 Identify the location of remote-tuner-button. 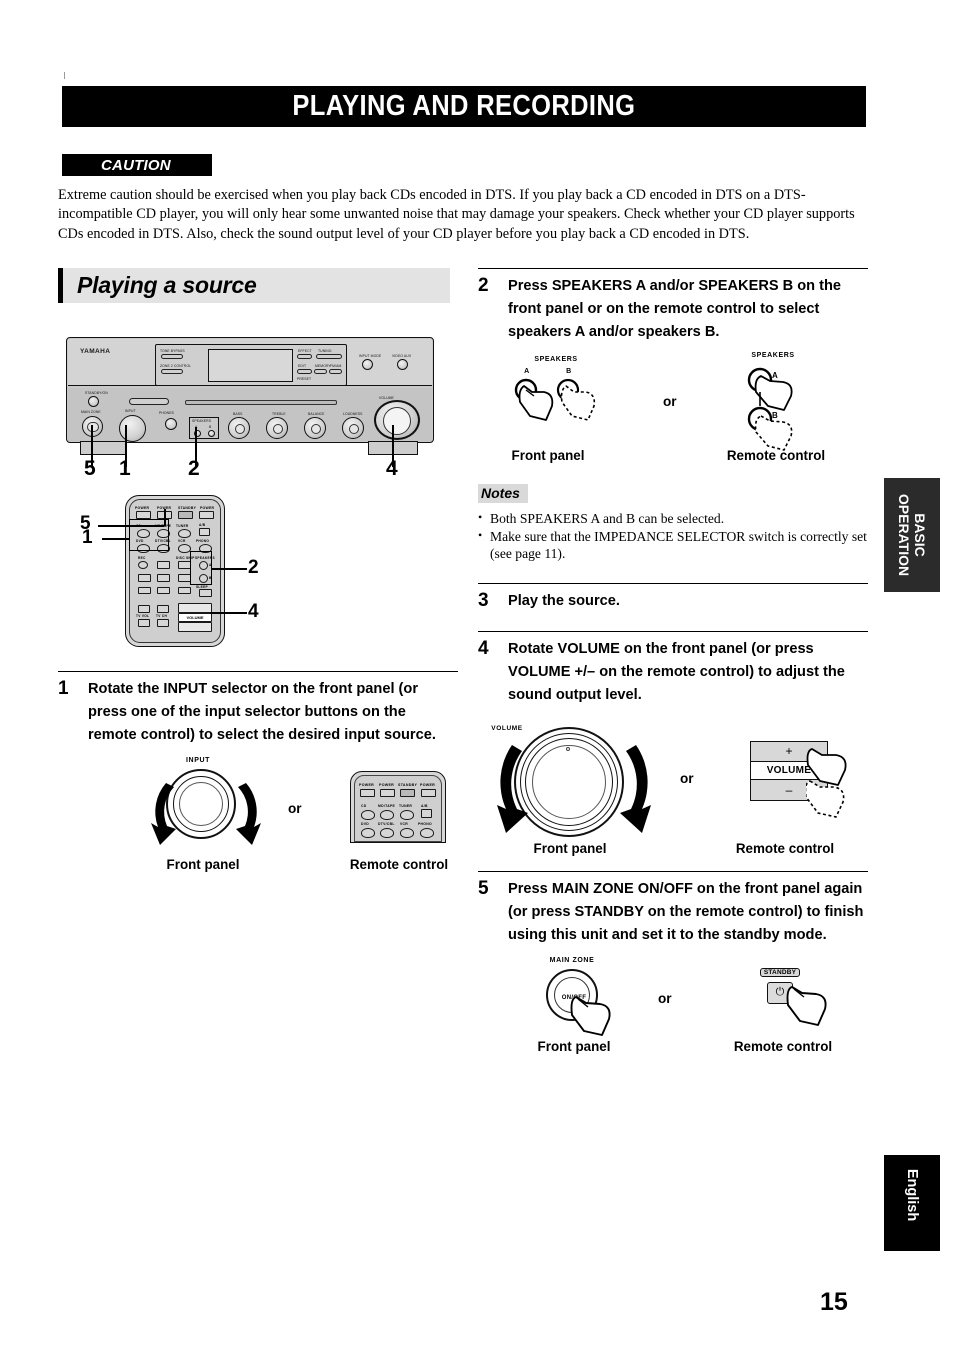
(184, 533).